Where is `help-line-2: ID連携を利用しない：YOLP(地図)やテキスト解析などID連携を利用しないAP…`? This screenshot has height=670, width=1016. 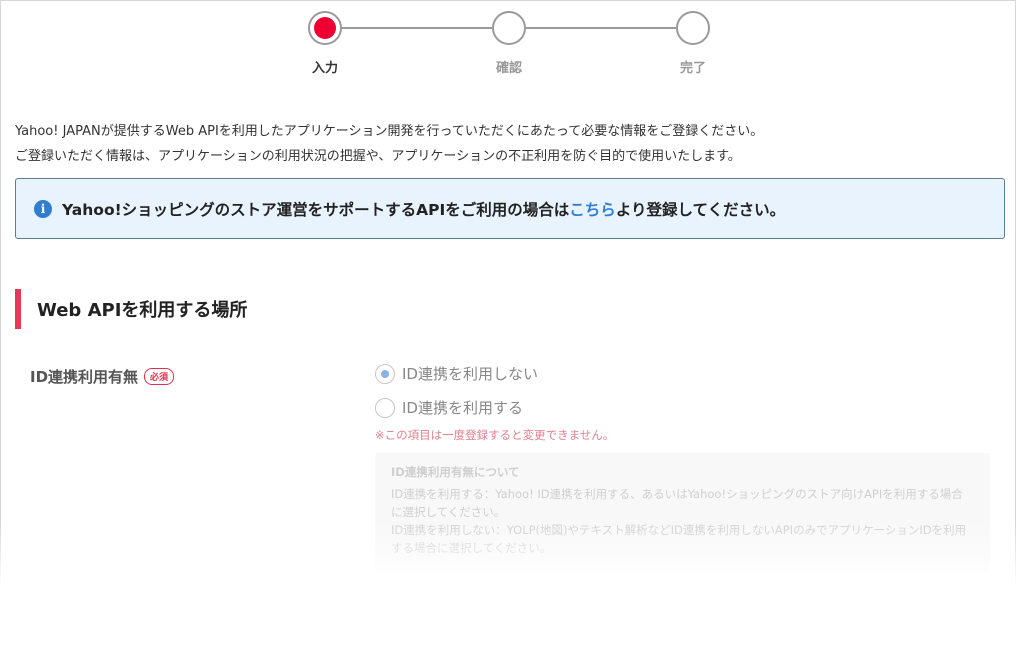
help-line-2: ID連携を利用しない：YOLP(地図)やテキスト解析などID連携を利用しないAP… is located at coordinates (679, 539).